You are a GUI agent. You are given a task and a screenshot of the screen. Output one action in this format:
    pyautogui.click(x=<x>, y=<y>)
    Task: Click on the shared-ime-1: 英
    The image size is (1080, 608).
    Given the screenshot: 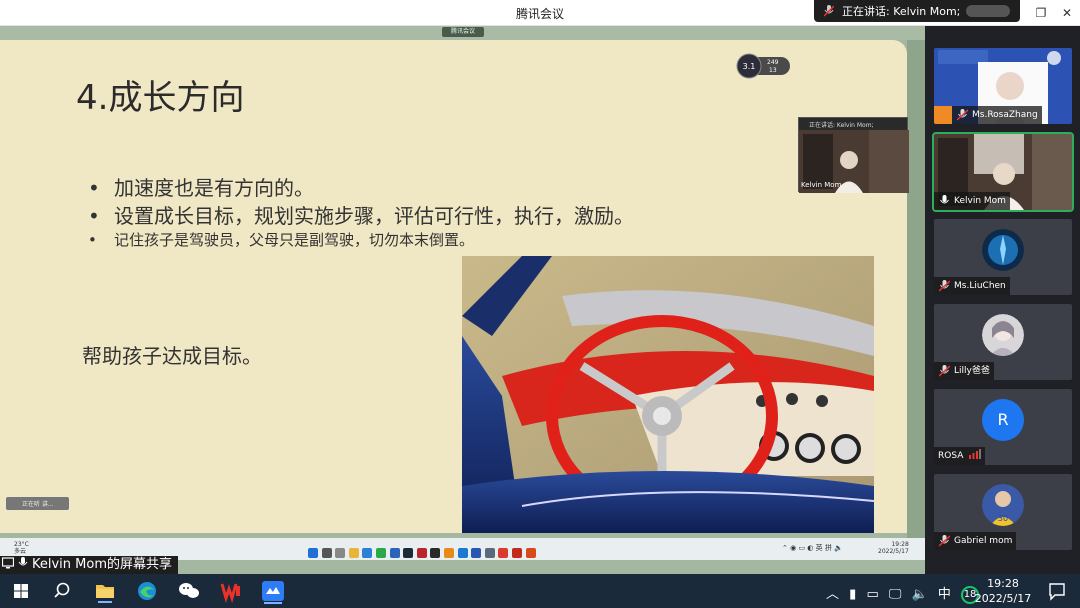 What is the action you would take?
    pyautogui.click(x=819, y=548)
    